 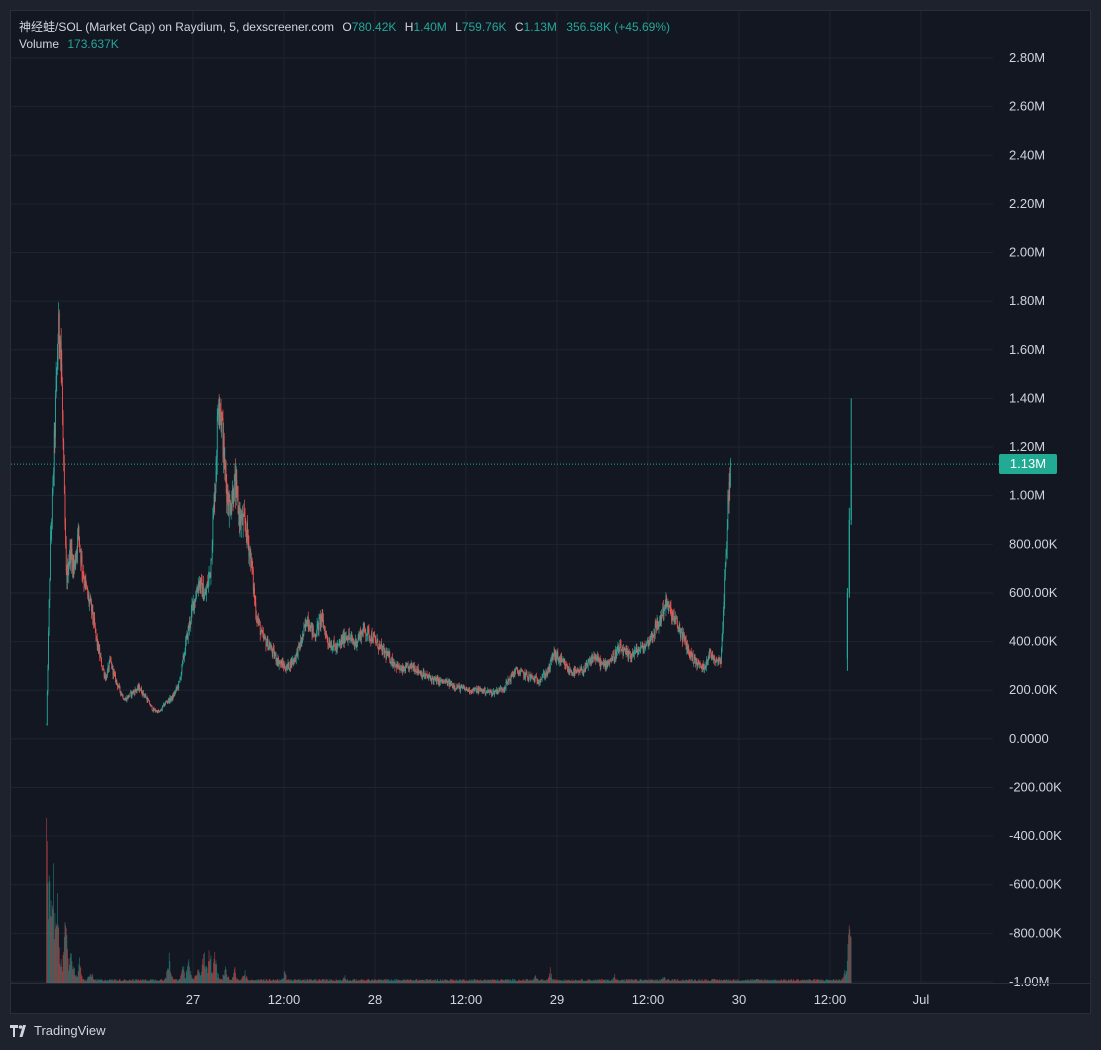 What do you see at coordinates (1035, 884) in the screenshot?
I see `y-tick-label: -600.00K` at bounding box center [1035, 884].